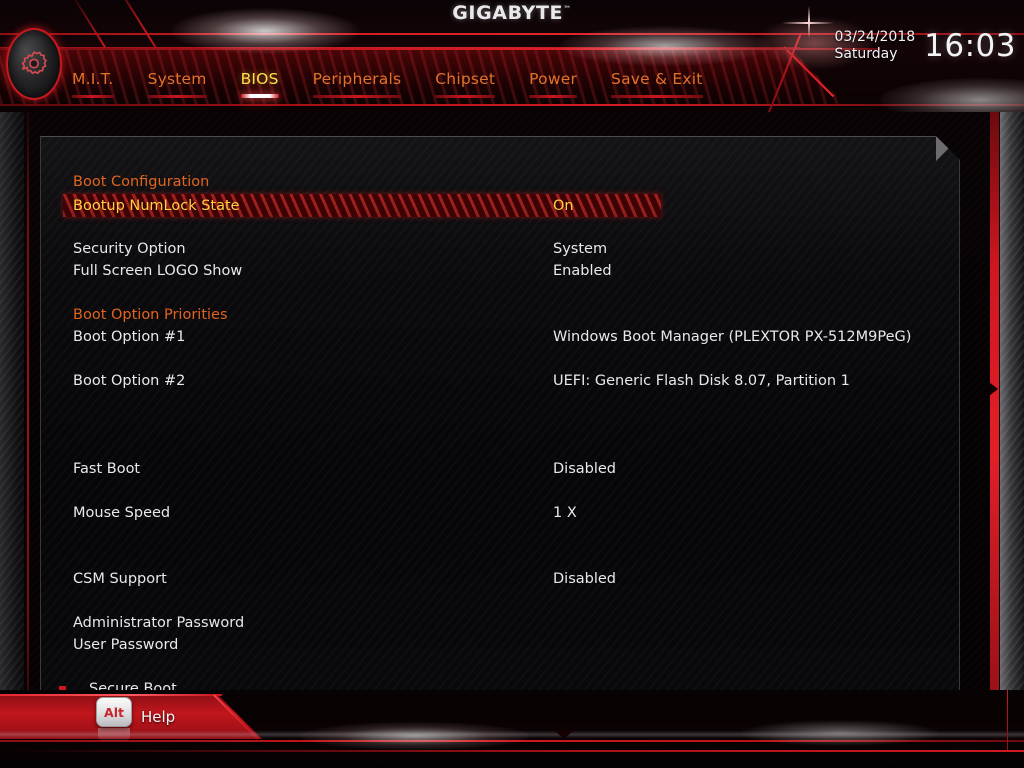 The width and height of the screenshot is (1024, 768). Describe the element at coordinates (866, 54) in the screenshot. I see `current-weekday: Saturday` at that location.